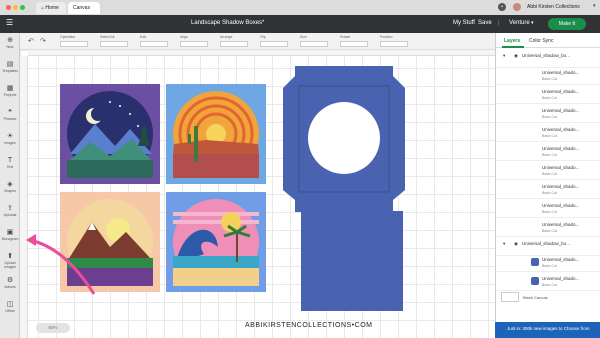 This screenshot has width=600, height=338. Describe the element at coordinates (261, 53) in the screenshot. I see `top-ruler` at that location.